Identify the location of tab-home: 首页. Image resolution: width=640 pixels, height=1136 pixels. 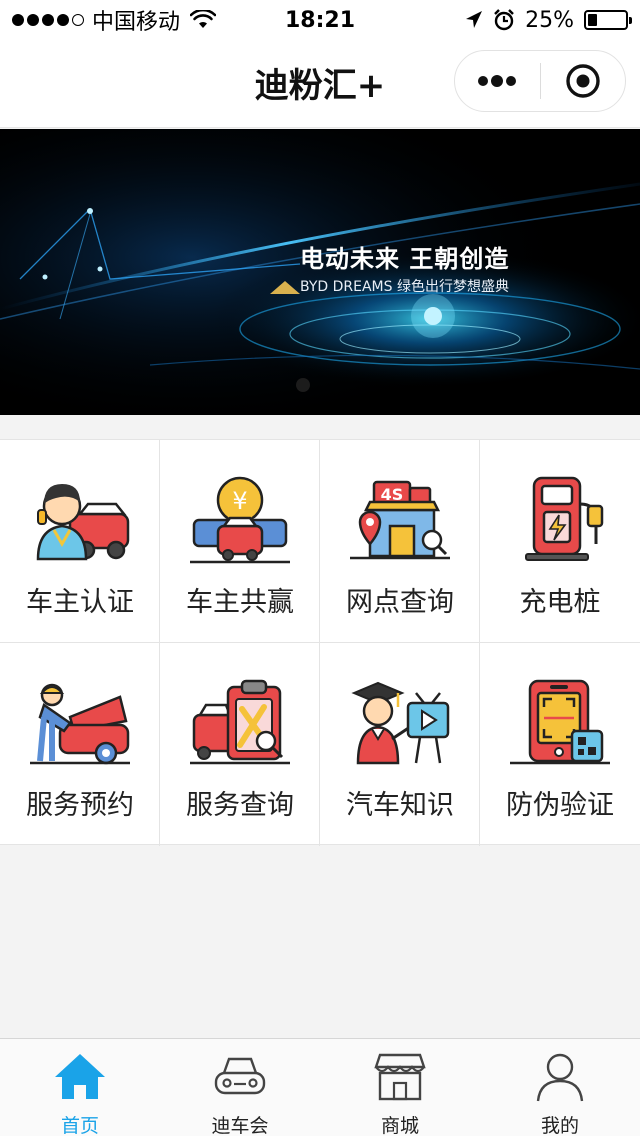
(80, 1087).